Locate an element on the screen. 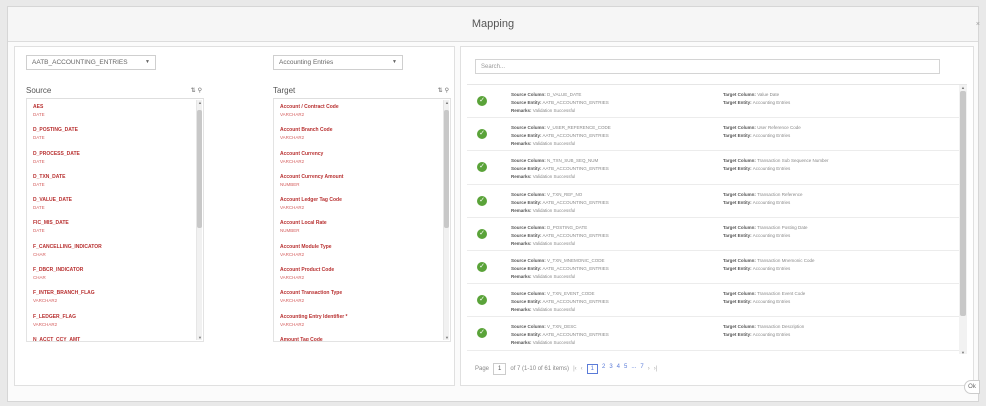 The width and height of the screenshot is (986, 406). target-list-item: Account Module Type VARCHAR2 is located at coordinates (359, 254).